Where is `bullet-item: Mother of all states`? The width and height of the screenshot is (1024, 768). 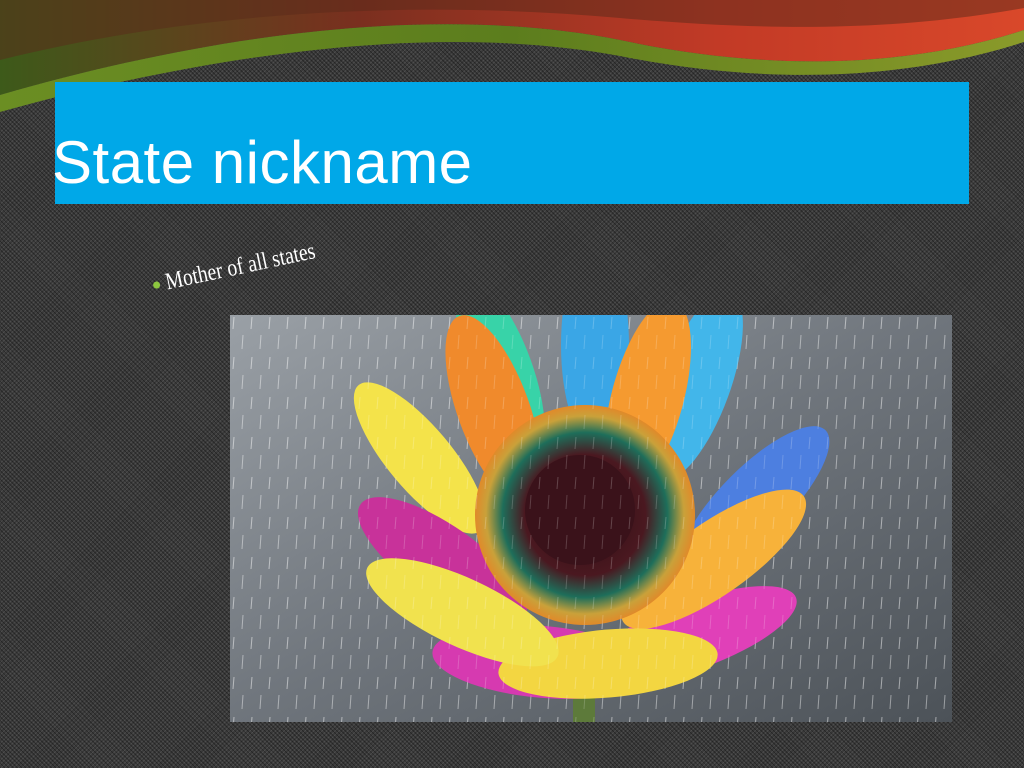 bullet-item: Mother of all states is located at coordinates (250, 265).